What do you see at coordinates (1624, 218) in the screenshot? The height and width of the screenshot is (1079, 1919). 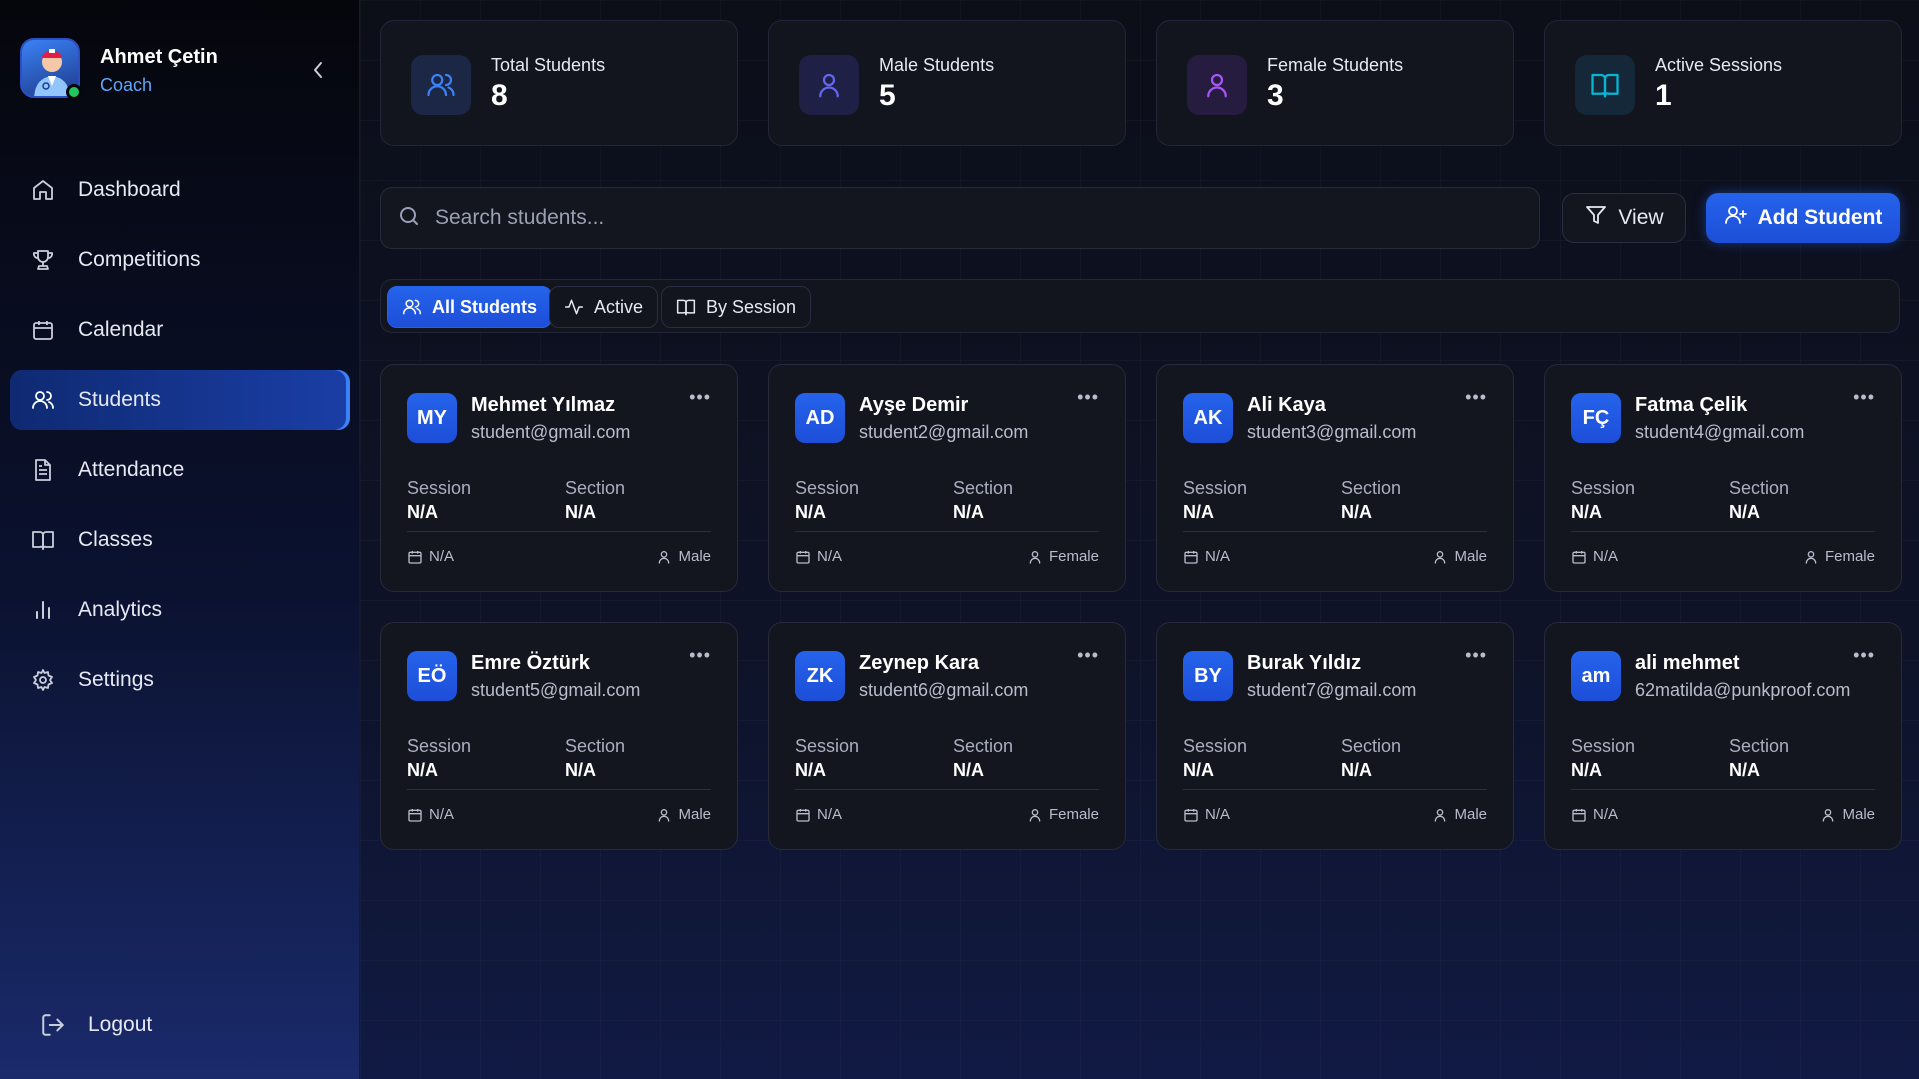 I see `view-filter-button: View` at bounding box center [1624, 218].